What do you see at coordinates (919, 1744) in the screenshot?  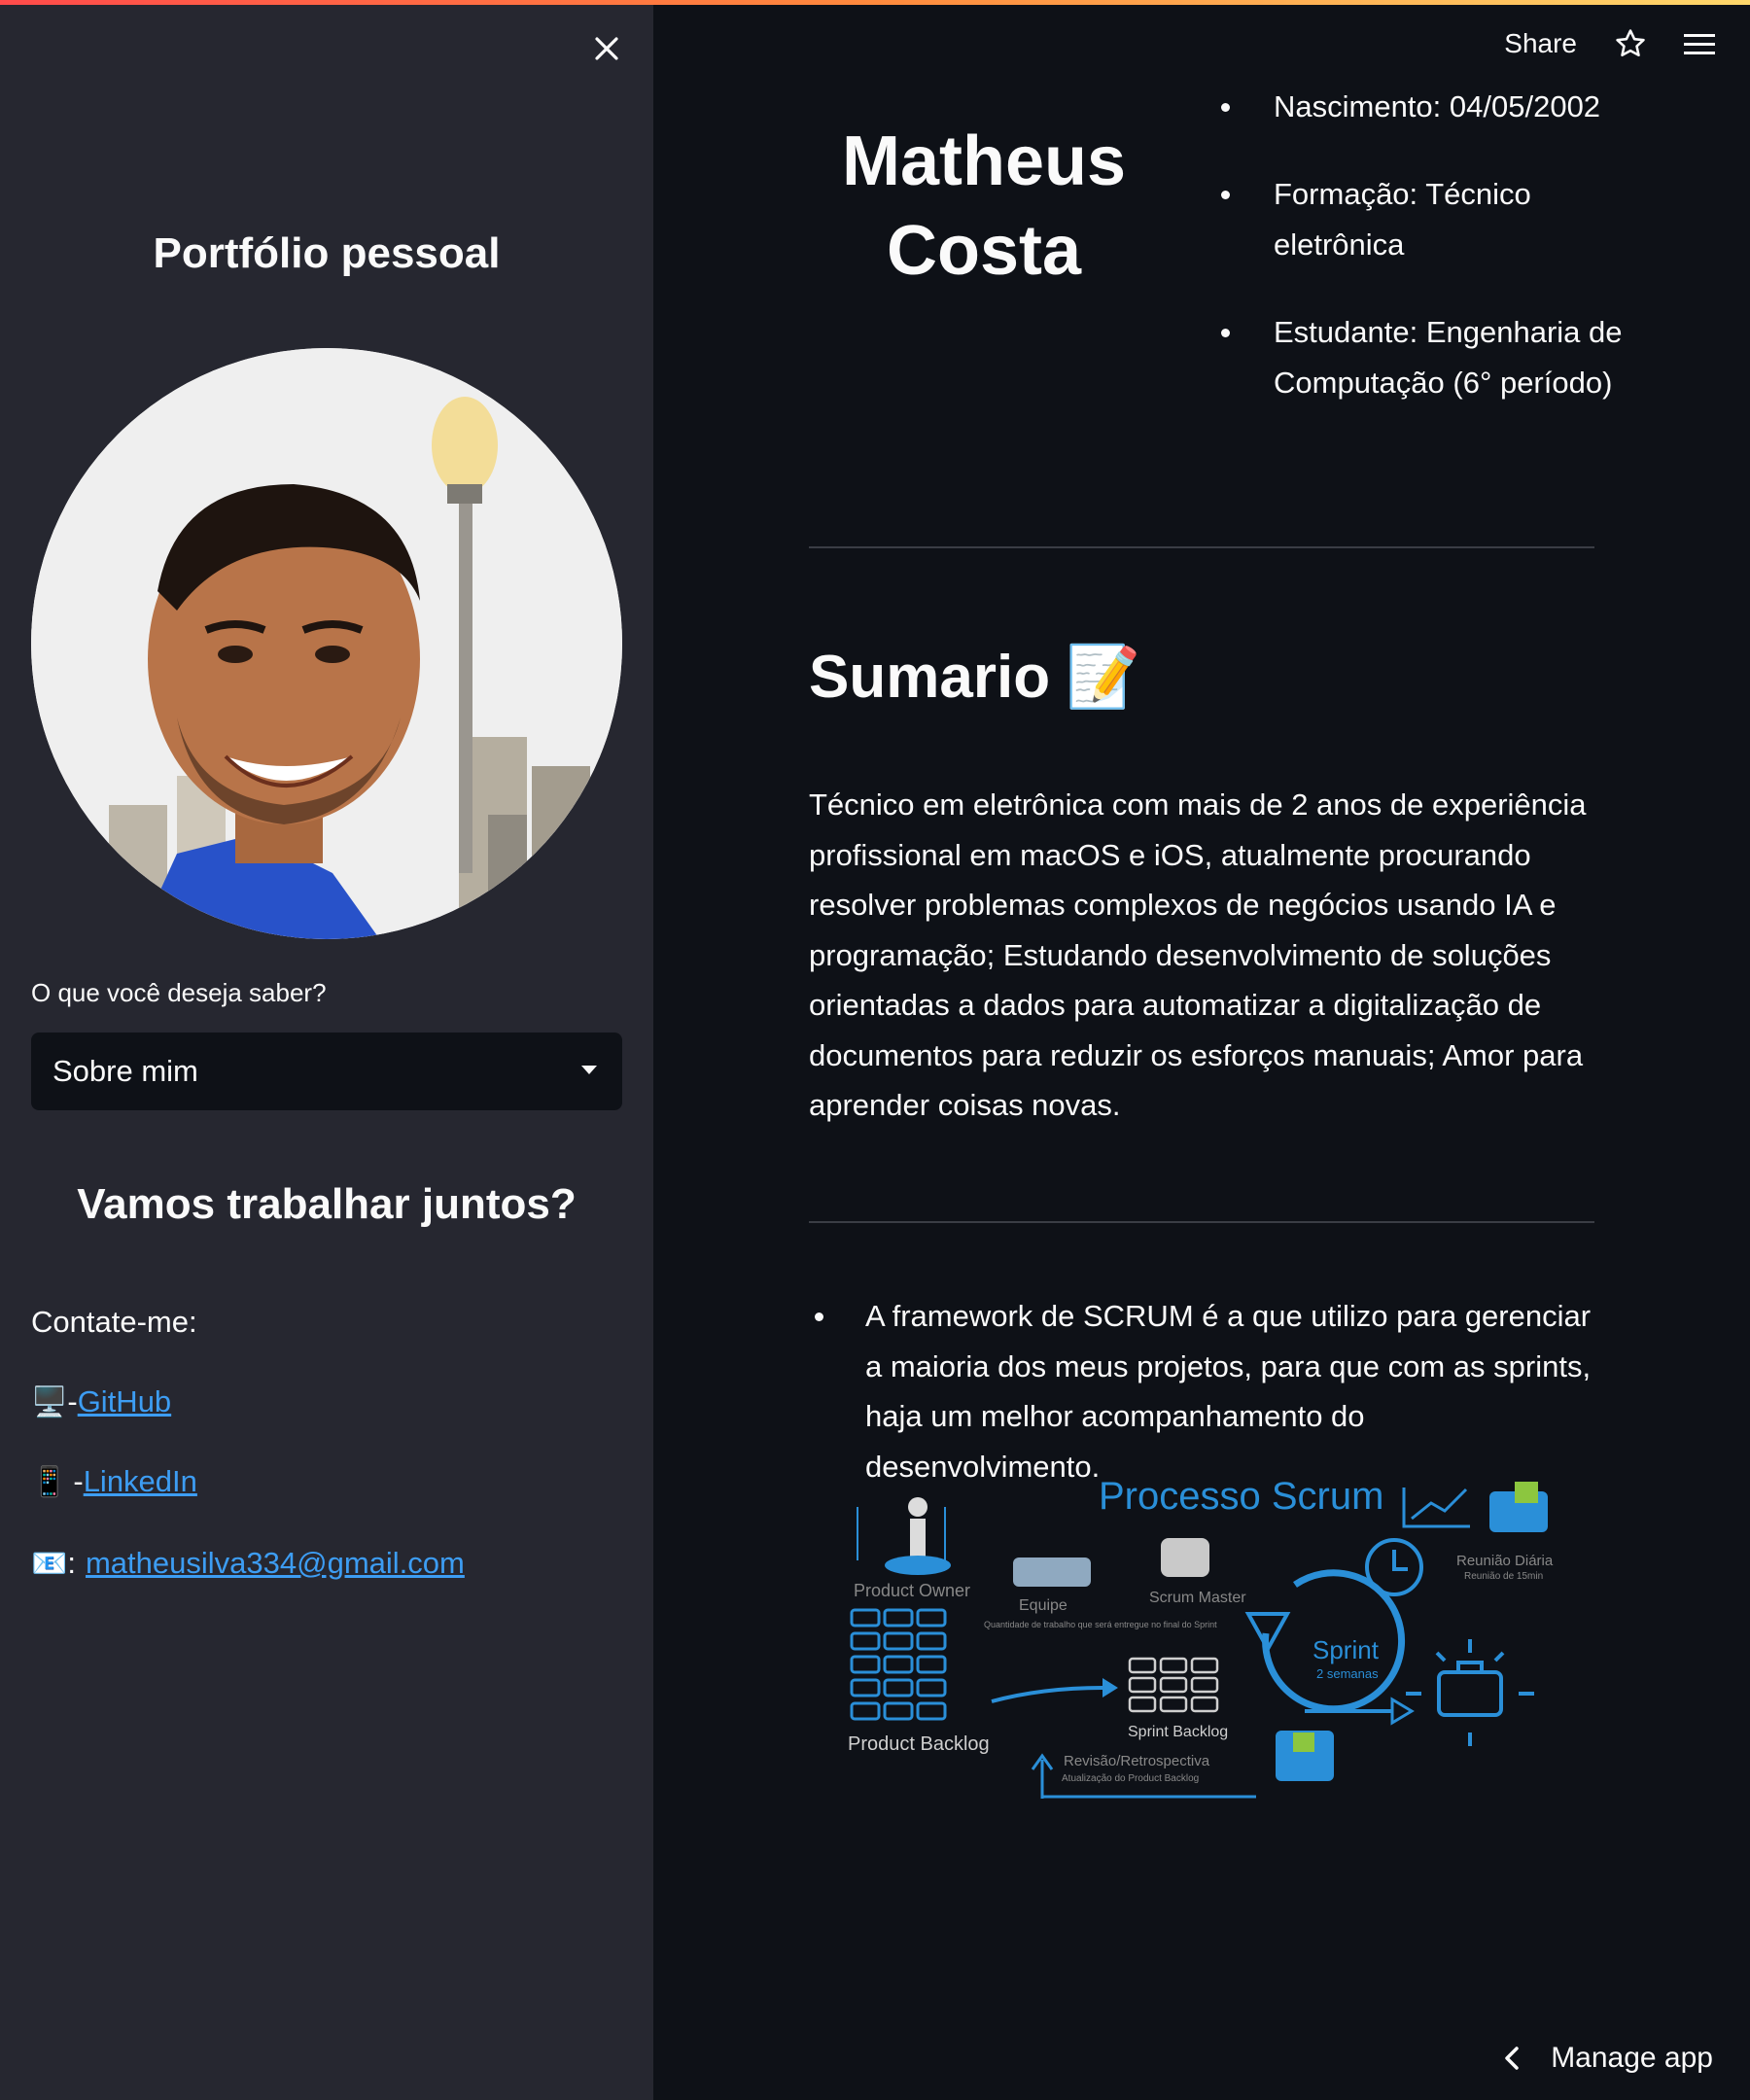 I see `scrum-product-backlog-label: Product Backlog` at bounding box center [919, 1744].